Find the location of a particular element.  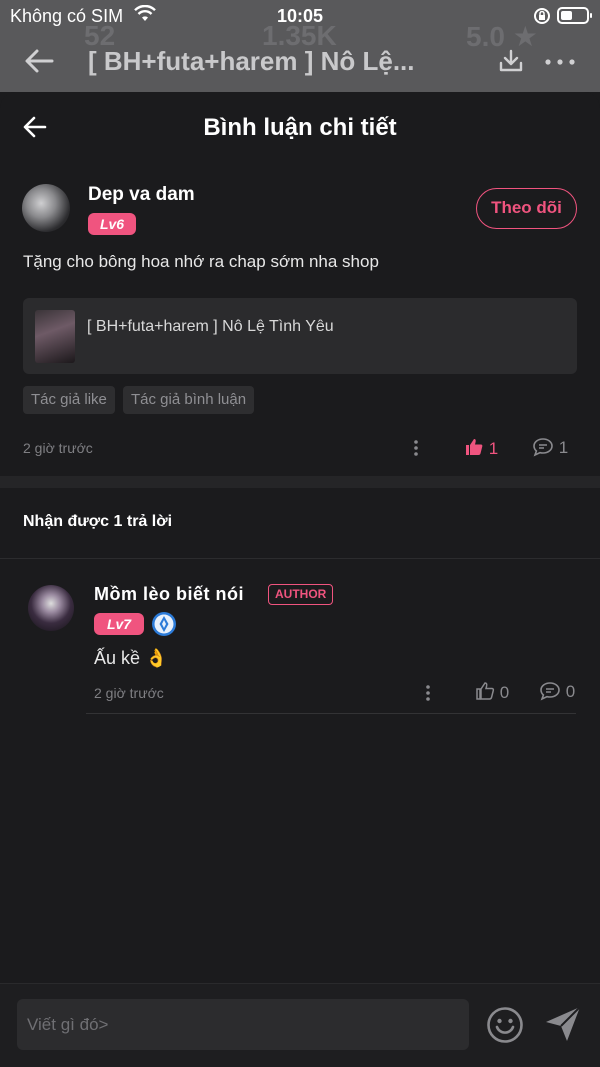

tag-author-like: Tác giả like is located at coordinates (69, 400).